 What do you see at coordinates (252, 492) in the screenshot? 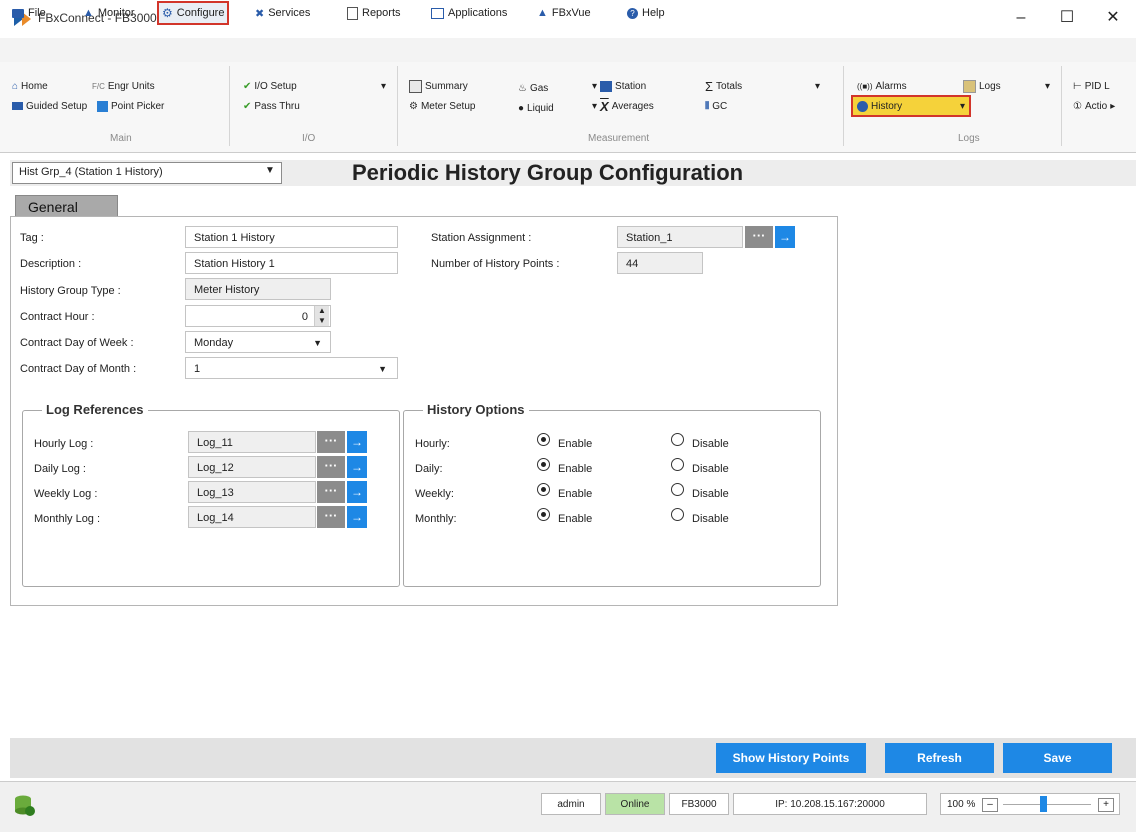
I see `weekly-log-field: Log_13` at bounding box center [252, 492].